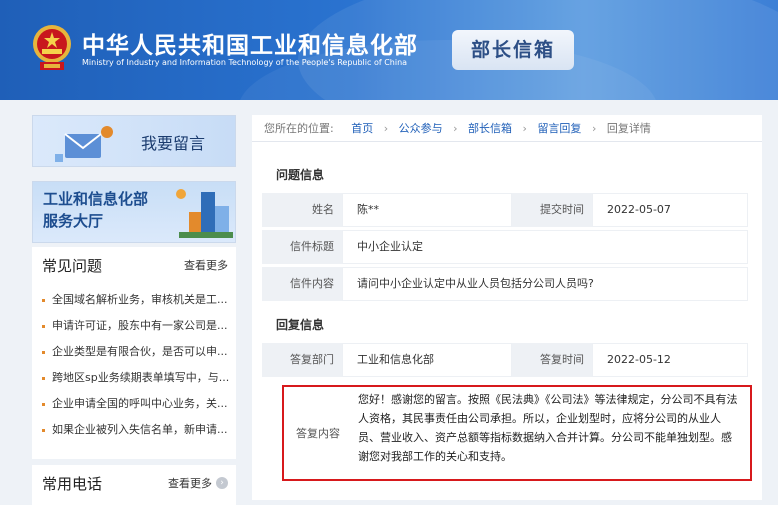  Describe the element at coordinates (318, 433) in the screenshot. I see `reply-content-label: 答复内容` at that location.